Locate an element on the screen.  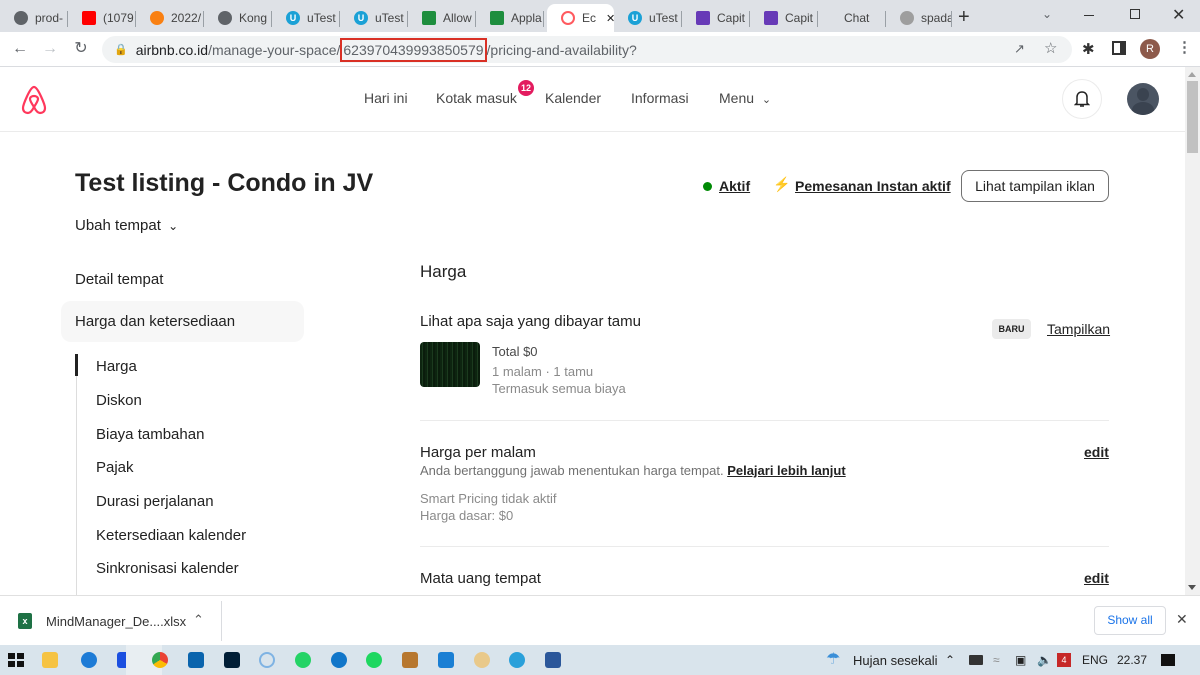
sidebar-item-listing-details: Detail tempat is located at coordinates (119, 279).